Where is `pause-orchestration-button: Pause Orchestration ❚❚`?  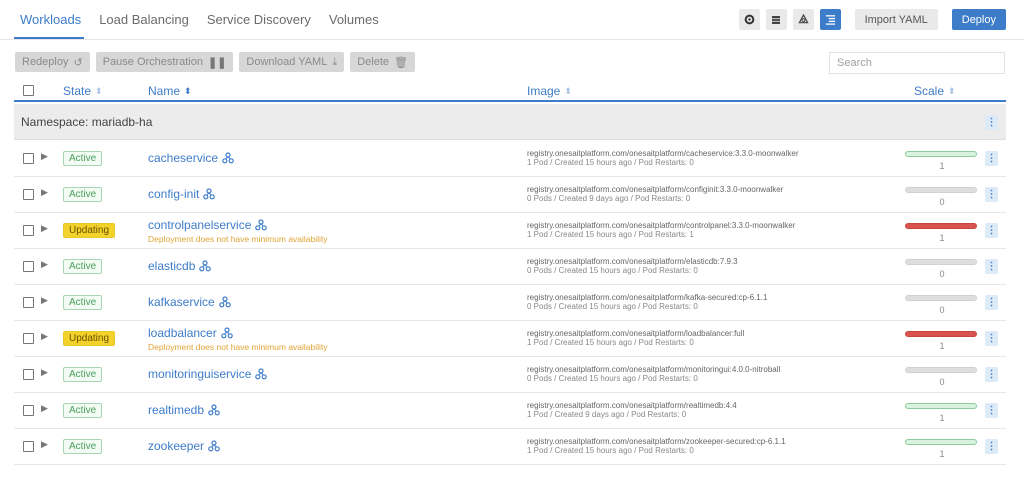 pause-orchestration-button: Pause Orchestration ❚❚ is located at coordinates (164, 62).